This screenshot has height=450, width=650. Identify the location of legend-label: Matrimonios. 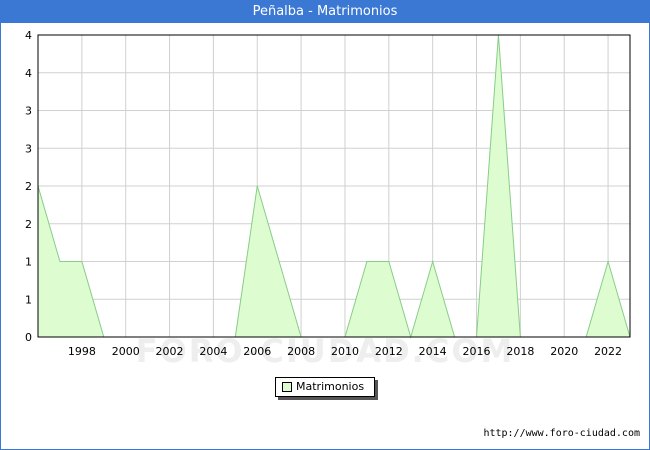
(330, 386).